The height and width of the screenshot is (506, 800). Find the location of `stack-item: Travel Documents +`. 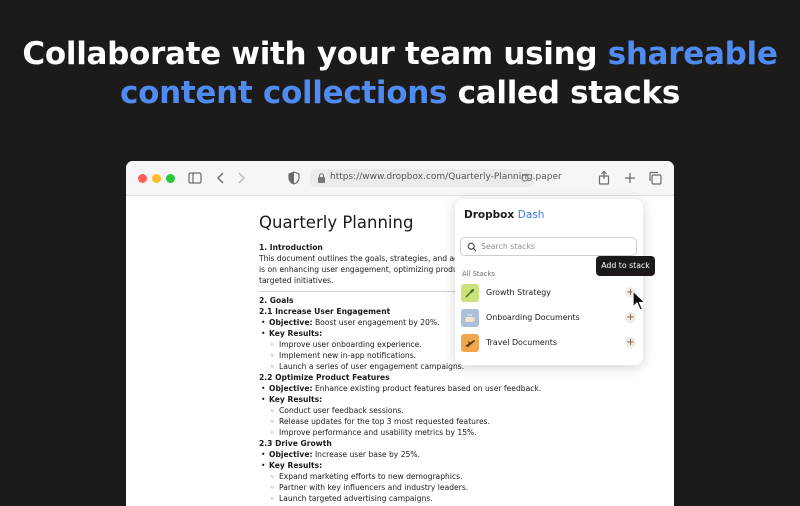

stack-item: Travel Documents + is located at coordinates (550, 344).